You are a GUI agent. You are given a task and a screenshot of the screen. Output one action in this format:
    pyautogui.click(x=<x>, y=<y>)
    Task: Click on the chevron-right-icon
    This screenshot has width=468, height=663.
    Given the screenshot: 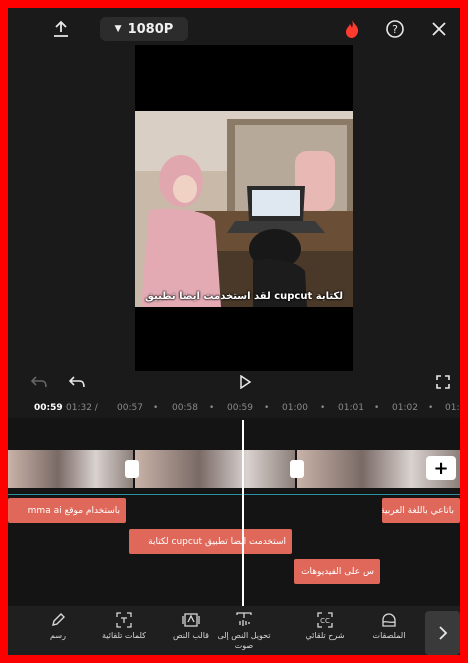 What is the action you would take?
    pyautogui.click(x=442, y=633)
    